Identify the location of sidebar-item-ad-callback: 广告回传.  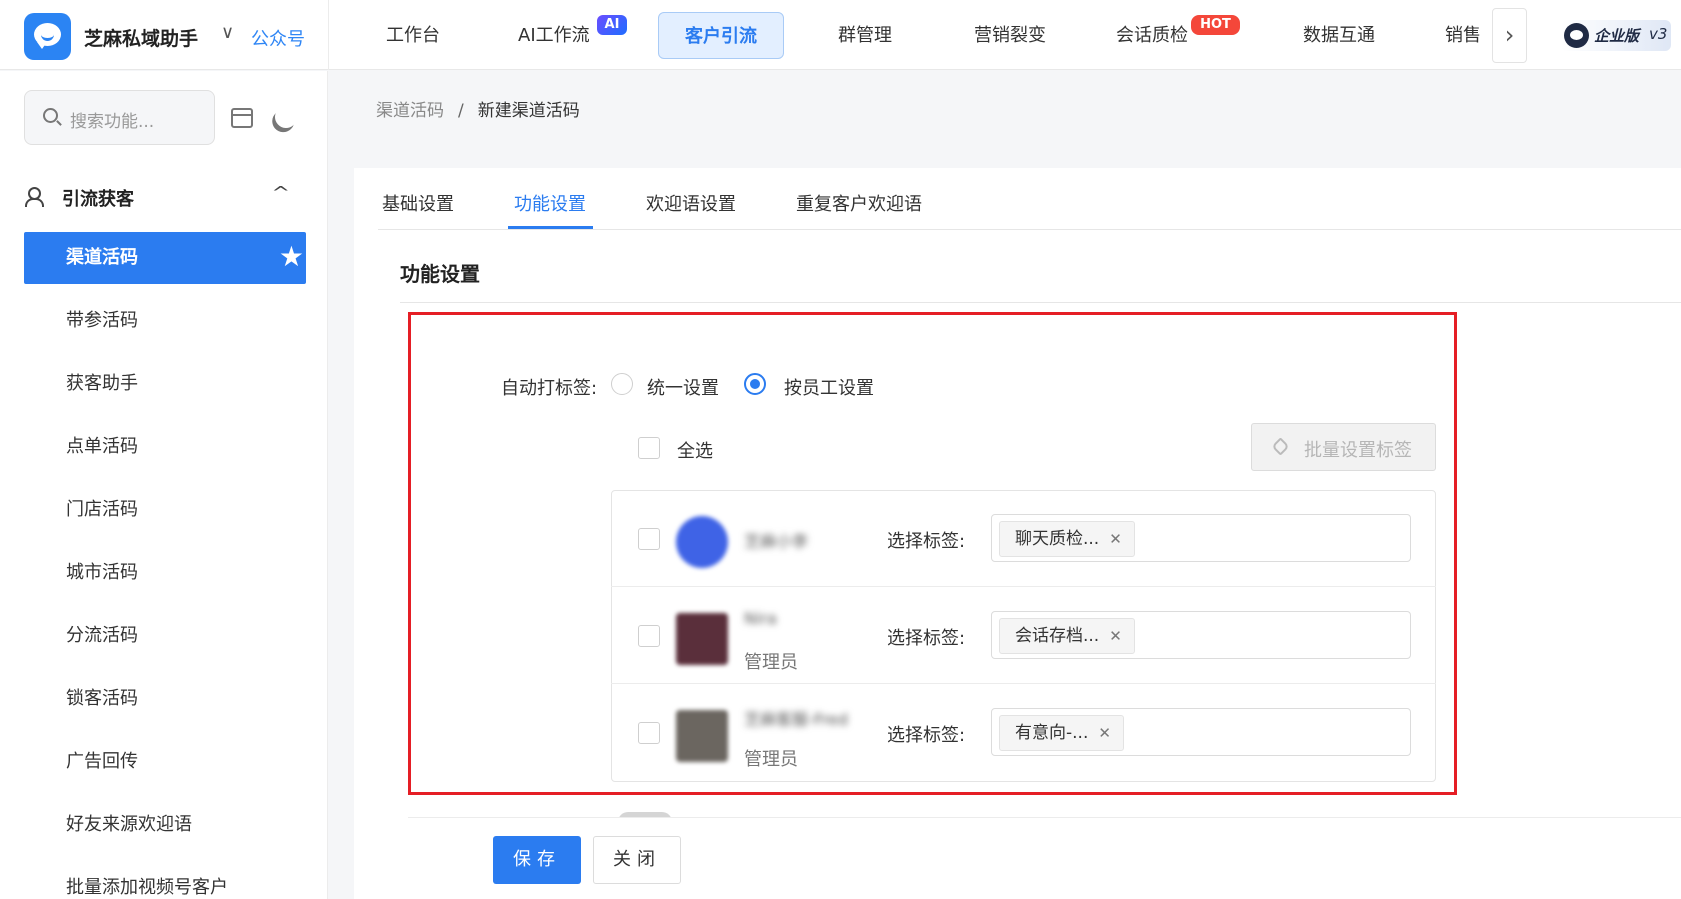
(165, 762).